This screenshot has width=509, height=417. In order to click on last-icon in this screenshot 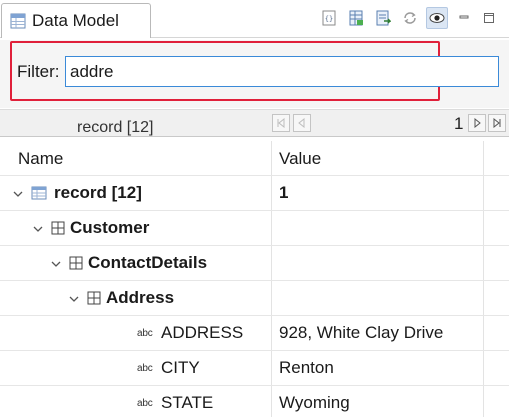, I will do `click(497, 123)`.